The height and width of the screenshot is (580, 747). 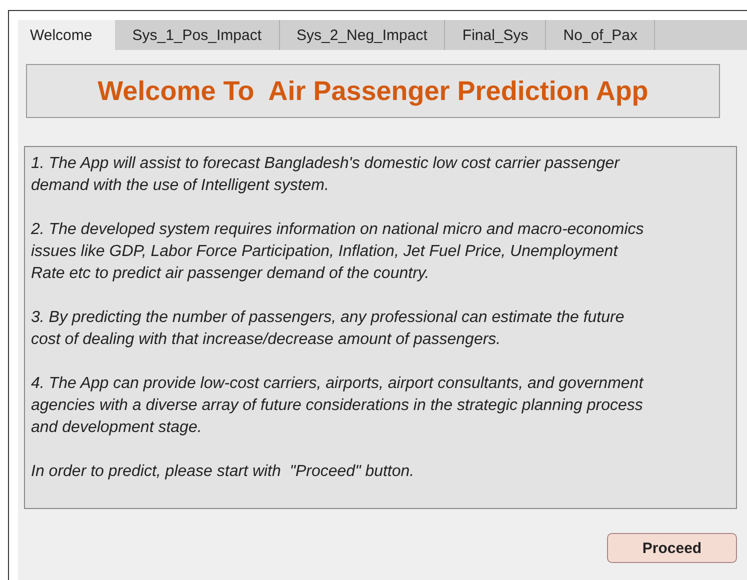 I want to click on description-paragraph: In order to predict, please start with "Proceed" button., so click(x=223, y=472).